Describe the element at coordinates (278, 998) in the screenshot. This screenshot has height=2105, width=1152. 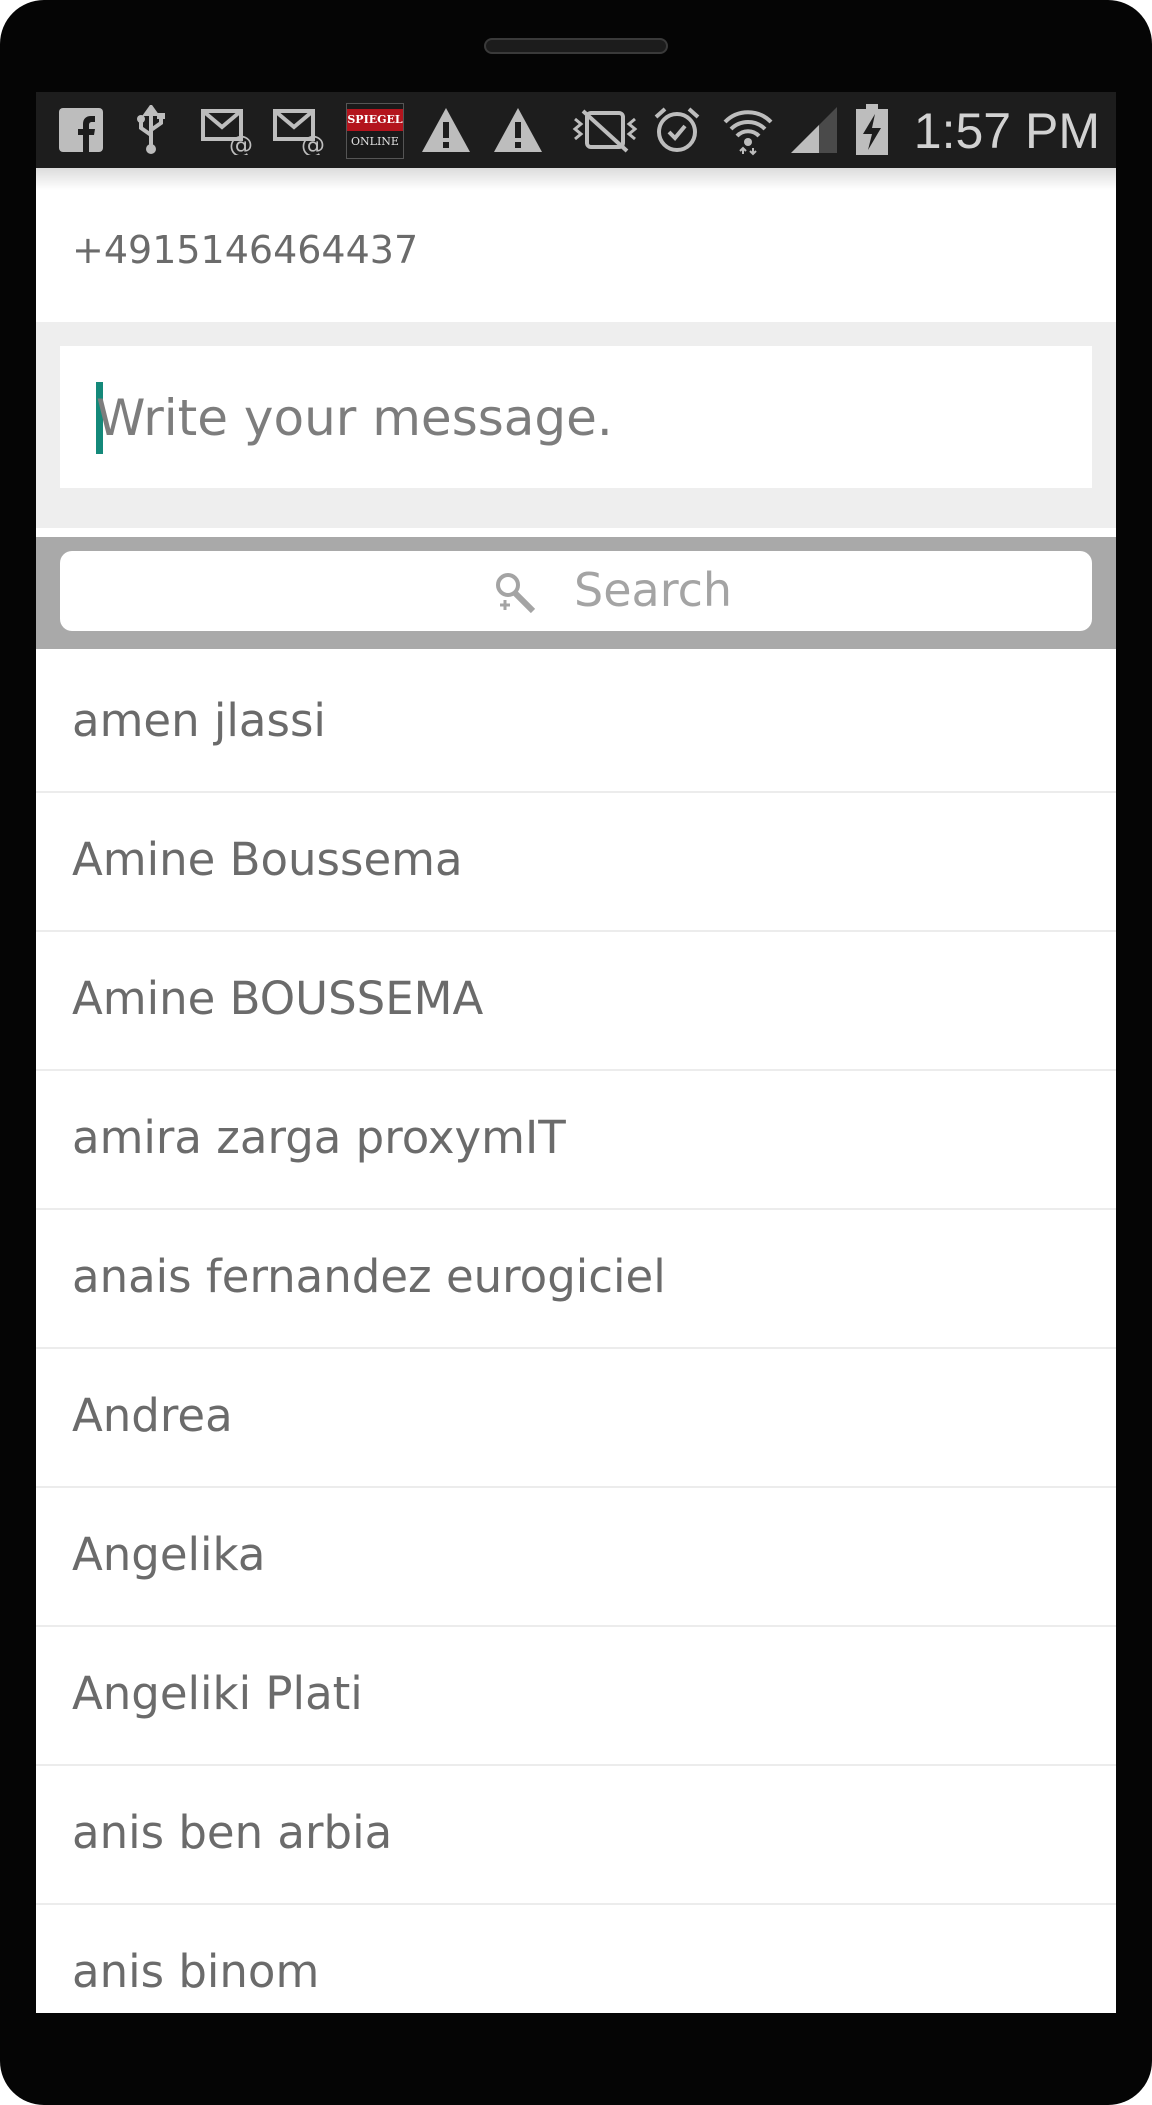
I see `contact-name: Amine BOUSSEMA` at that location.